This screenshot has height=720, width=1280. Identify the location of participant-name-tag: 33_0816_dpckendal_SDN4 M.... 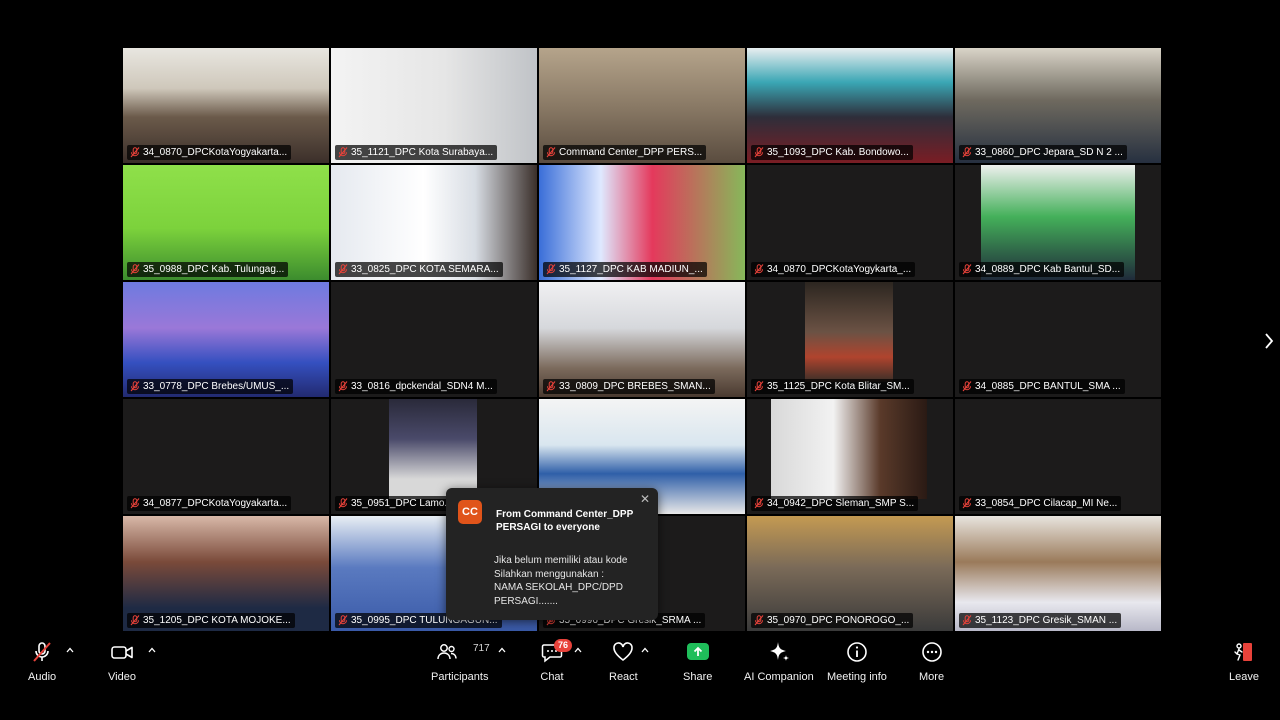
(416, 386).